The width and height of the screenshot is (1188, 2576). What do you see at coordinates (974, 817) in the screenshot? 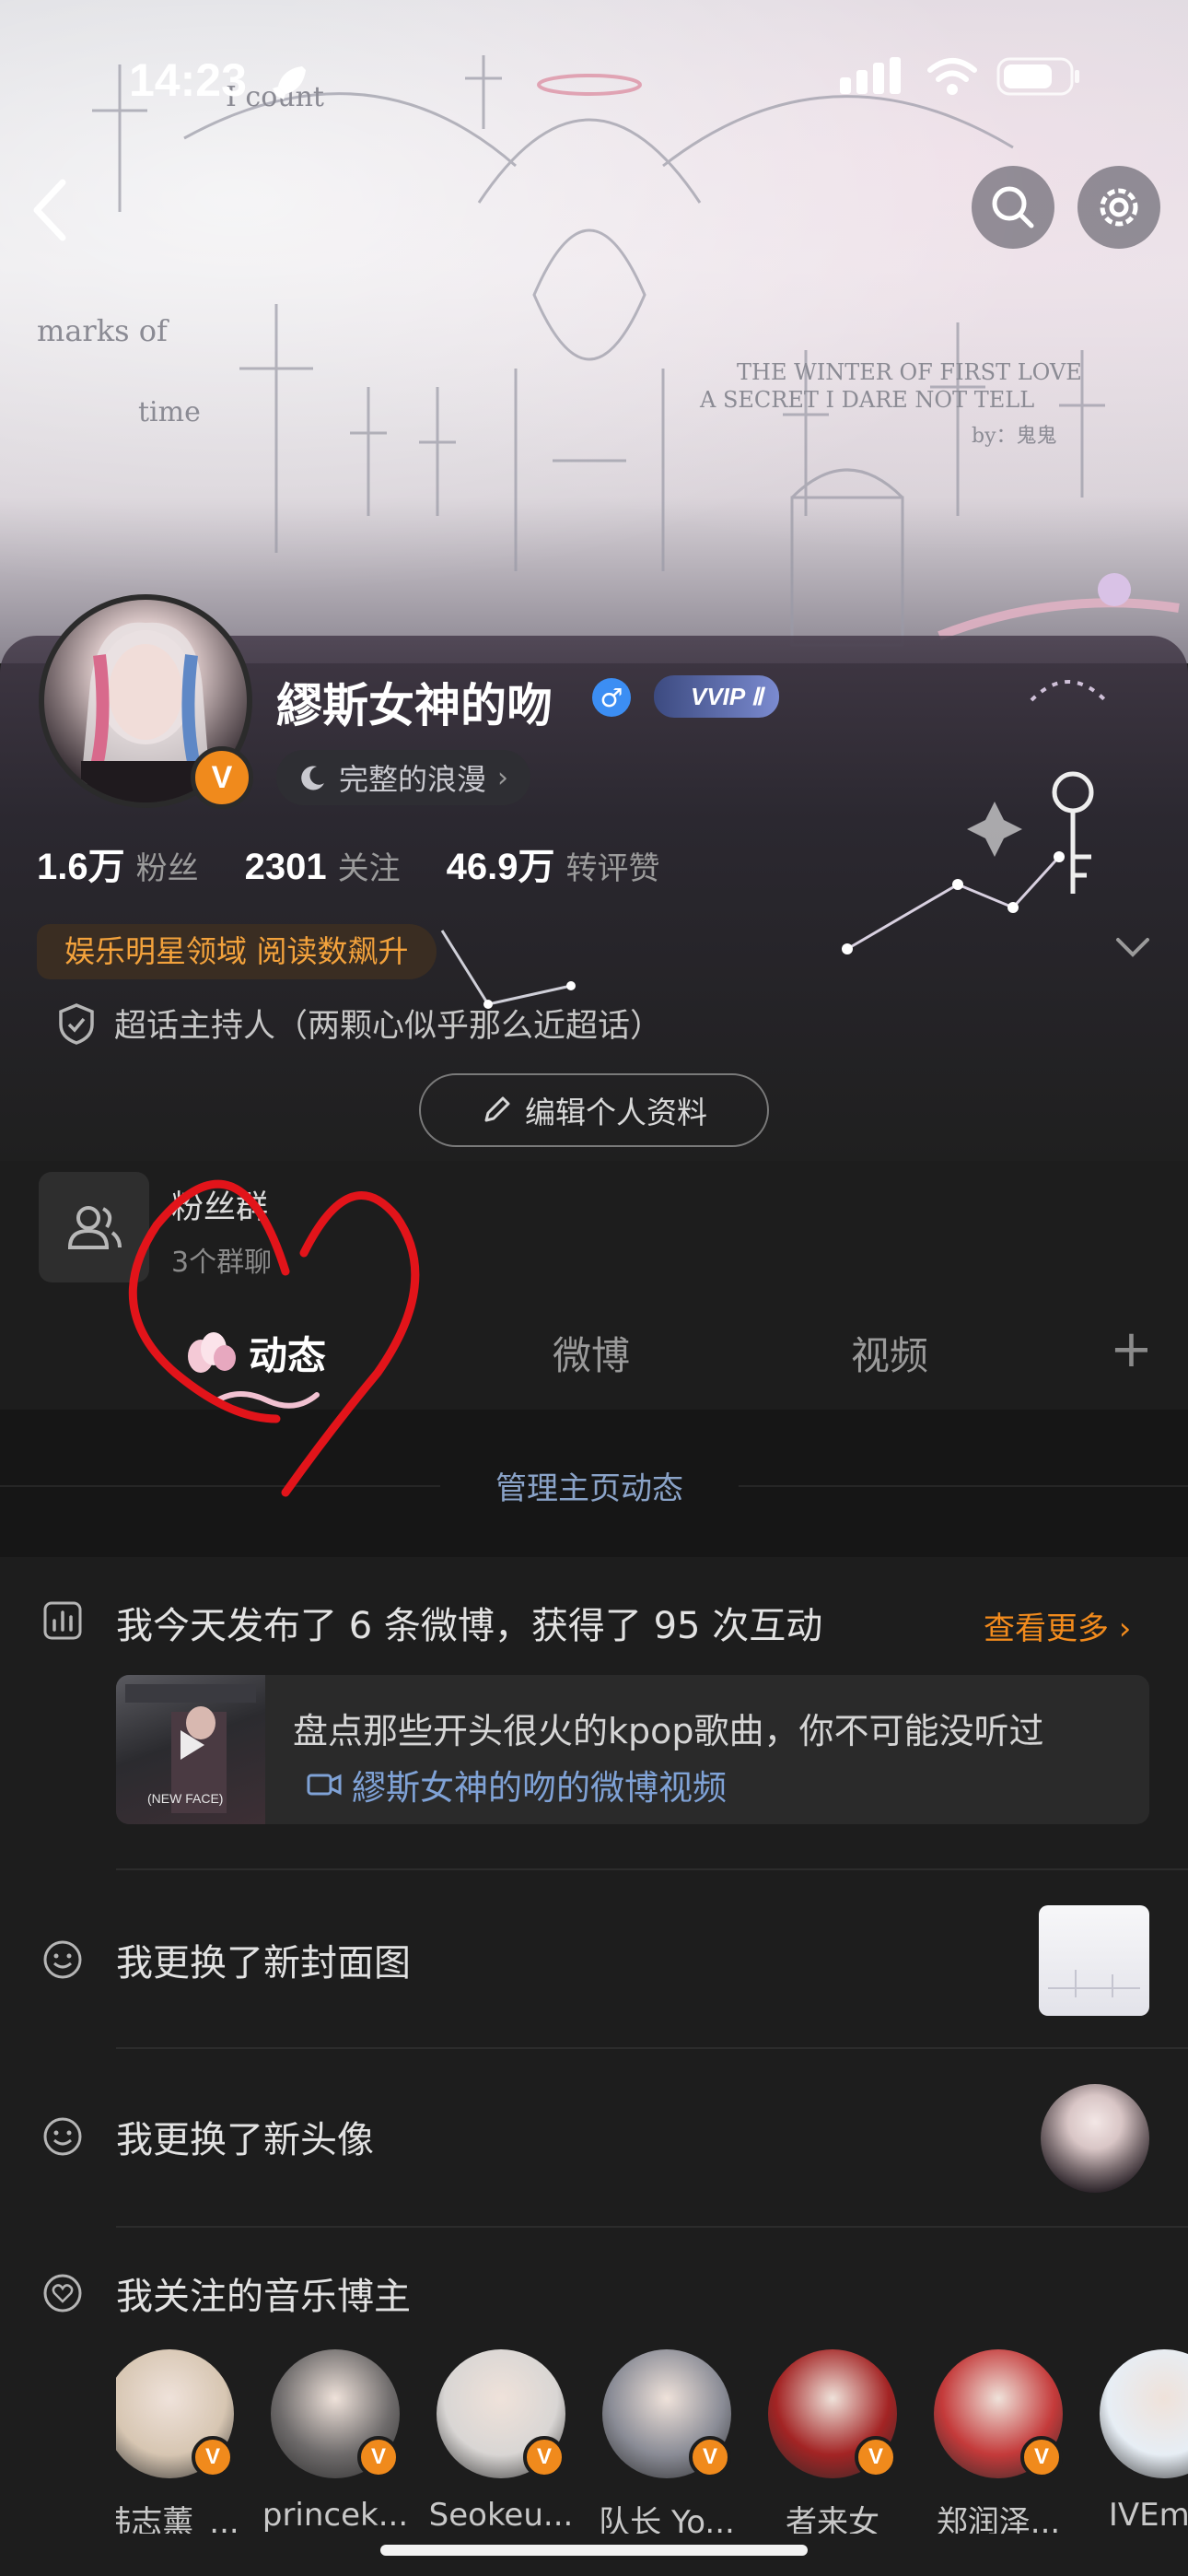
I see `constellation-decoration` at bounding box center [974, 817].